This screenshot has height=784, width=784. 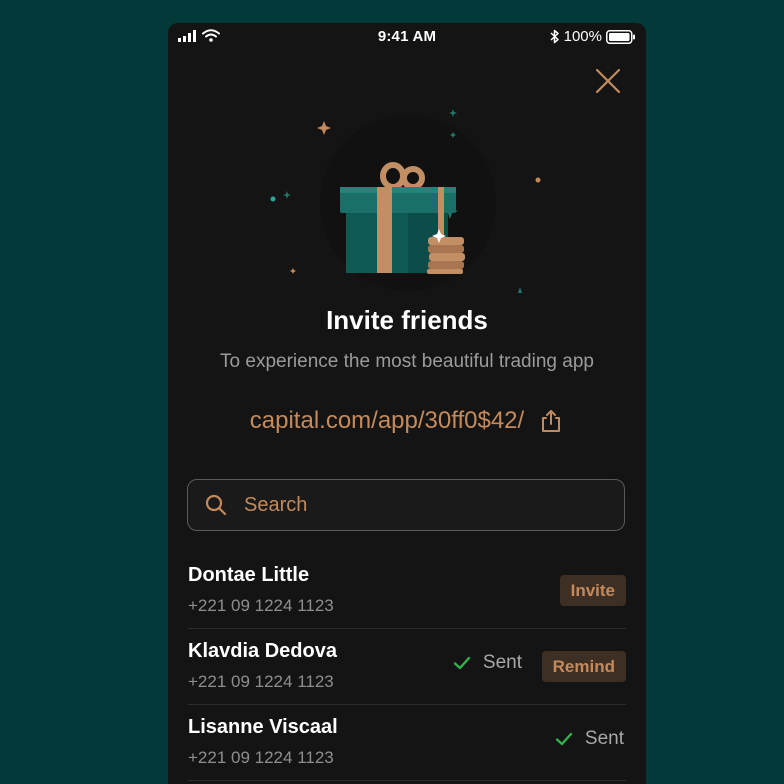 What do you see at coordinates (582, 36) in the screenshot?
I see `battery-percent: 100%` at bounding box center [582, 36].